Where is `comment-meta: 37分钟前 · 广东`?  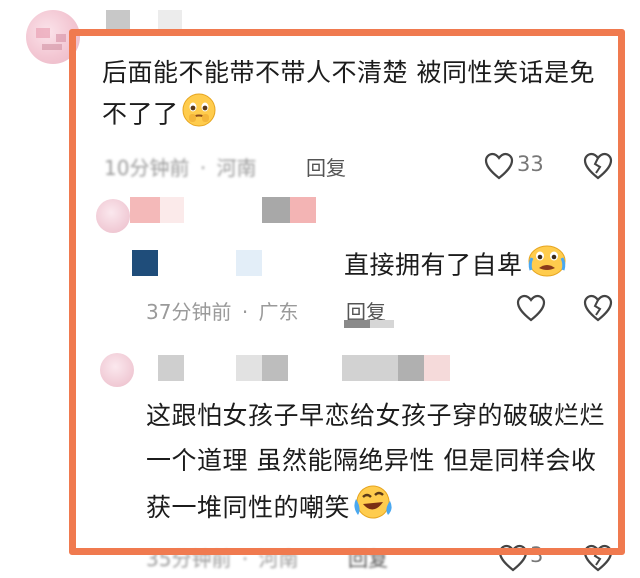 comment-meta: 37分钟前 · 广东 is located at coordinates (222, 310).